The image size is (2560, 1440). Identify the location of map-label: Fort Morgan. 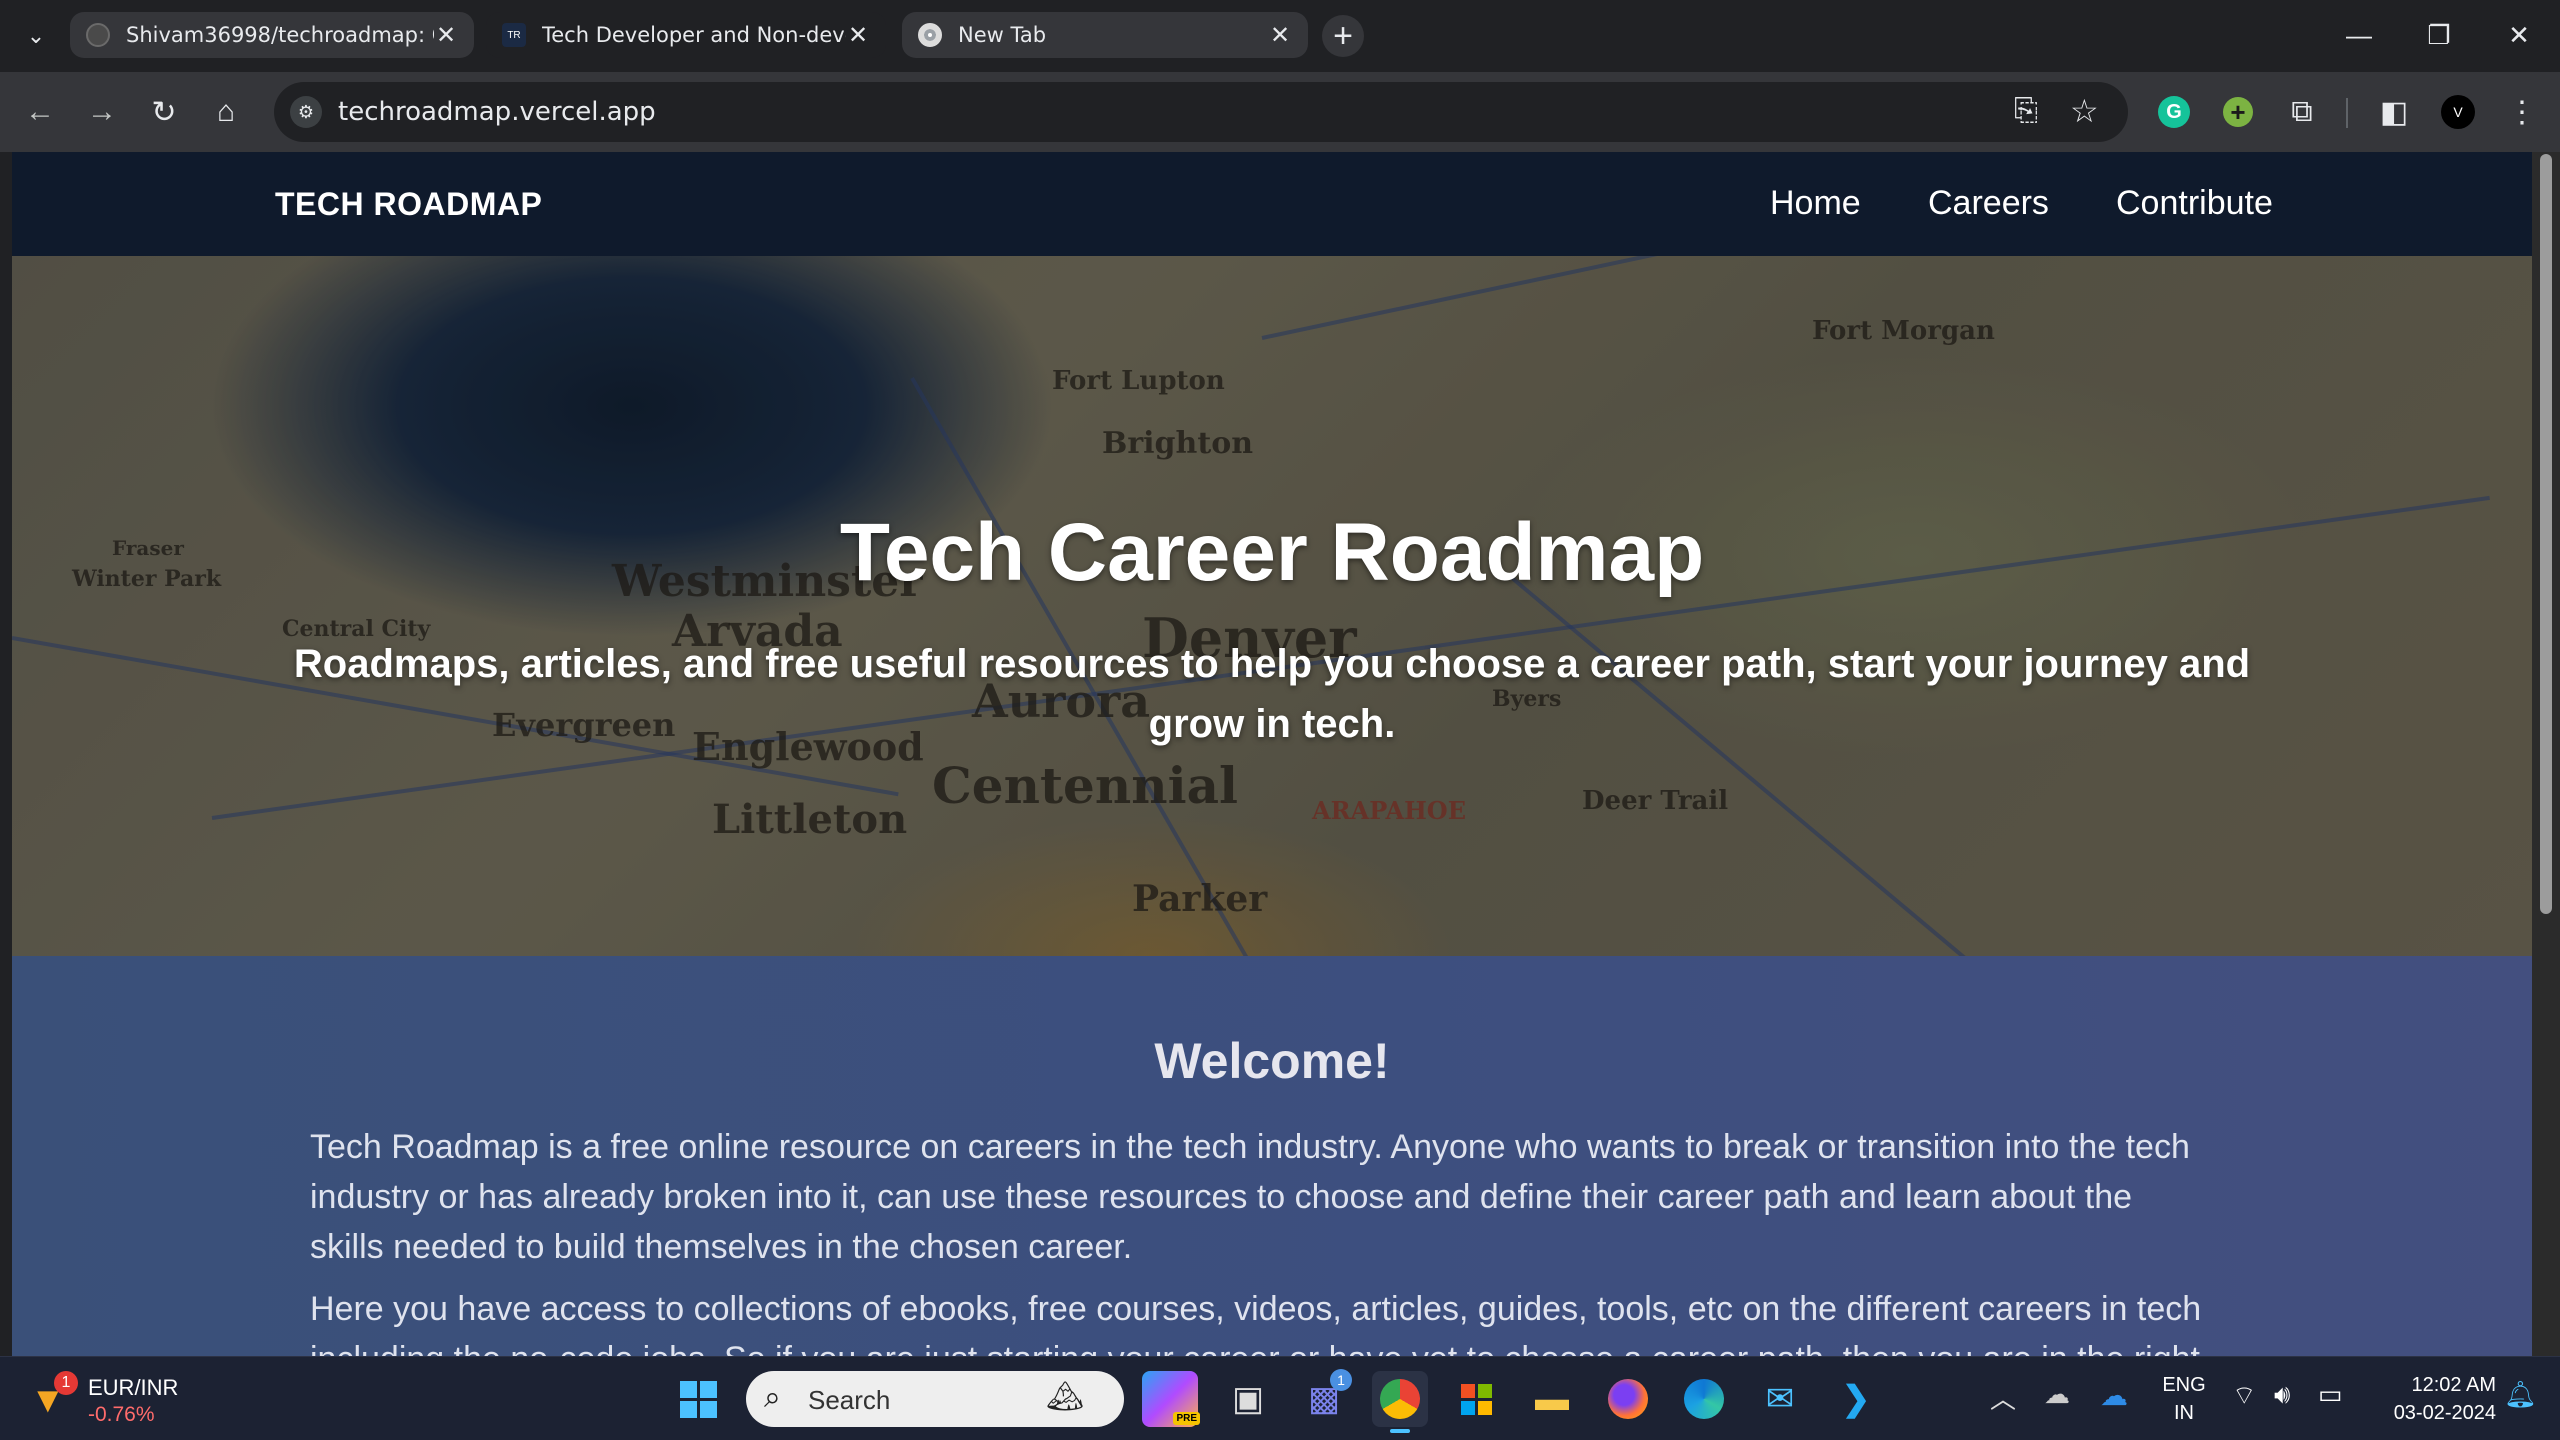
(1903, 331).